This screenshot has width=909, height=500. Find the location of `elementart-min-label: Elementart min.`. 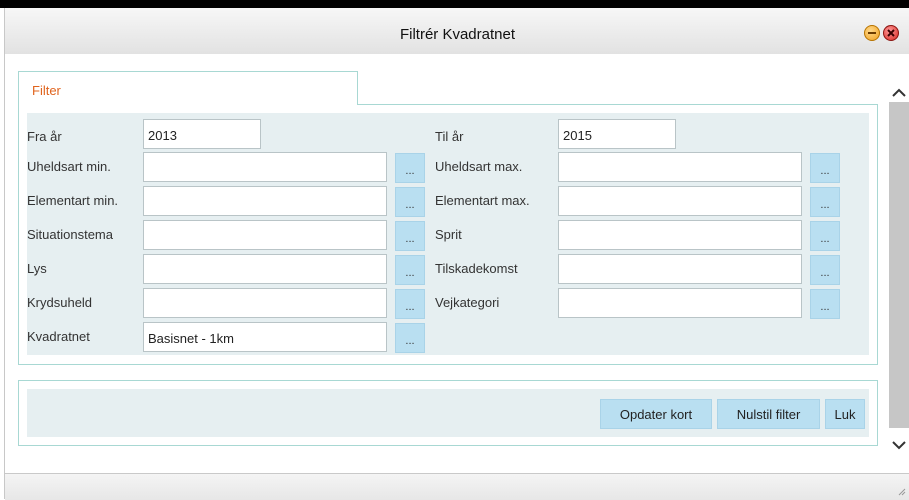

elementart-min-label: Elementart min. is located at coordinates (73, 200).